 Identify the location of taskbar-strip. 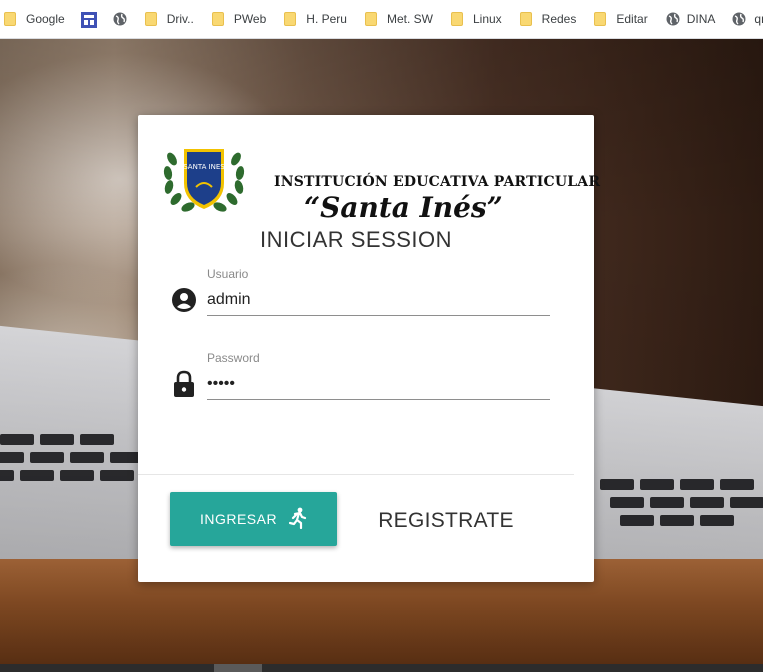
(381, 668).